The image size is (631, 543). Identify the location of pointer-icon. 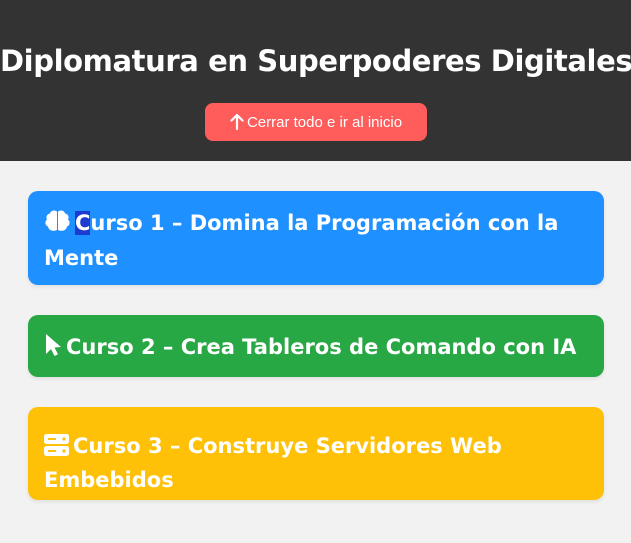
(53, 349).